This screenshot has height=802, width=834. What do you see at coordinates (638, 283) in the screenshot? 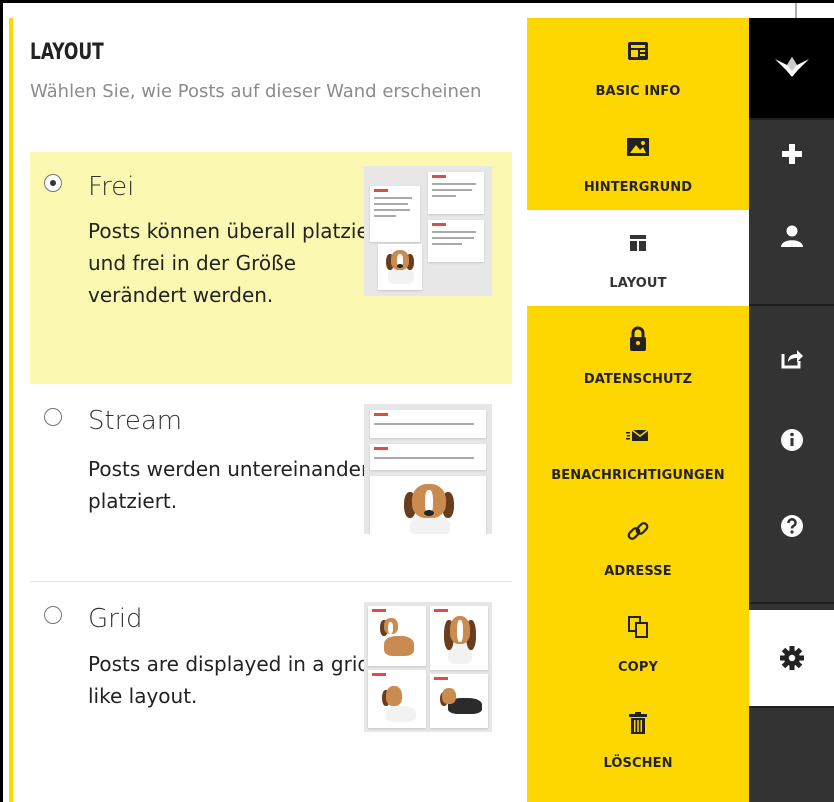
I see `menu-item-label: LAYOUT` at bounding box center [638, 283].